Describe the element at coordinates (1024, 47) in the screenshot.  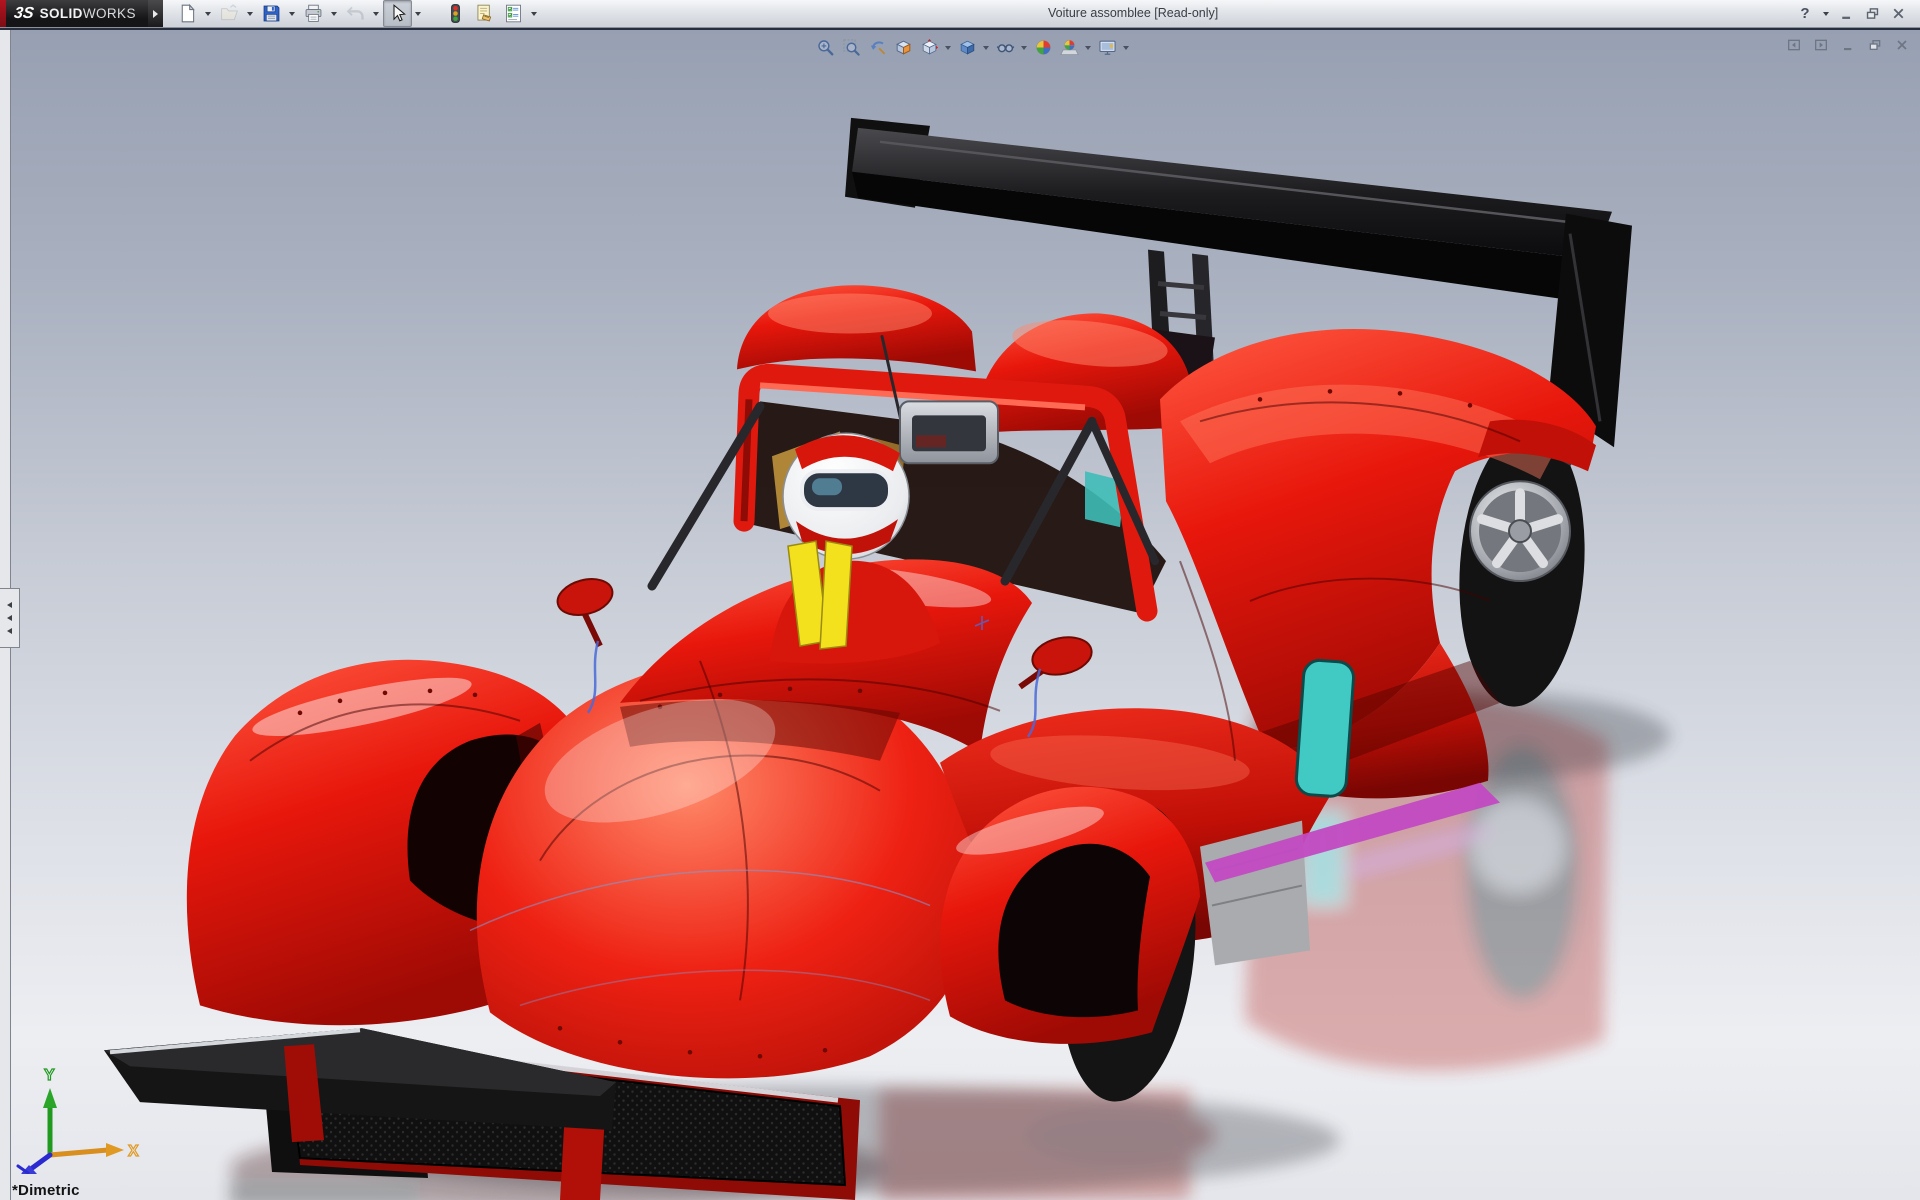
I see `hide-show-items-dropdown-caret` at that location.